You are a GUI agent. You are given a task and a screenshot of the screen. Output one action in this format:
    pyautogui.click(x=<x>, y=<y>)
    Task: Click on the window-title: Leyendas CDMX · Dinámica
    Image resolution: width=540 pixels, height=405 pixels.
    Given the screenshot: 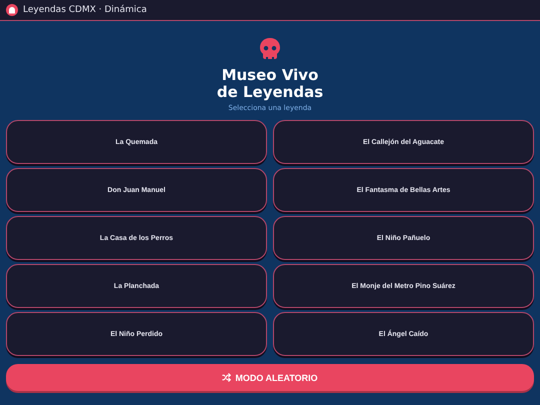 What is the action you would take?
    pyautogui.click(x=85, y=10)
    